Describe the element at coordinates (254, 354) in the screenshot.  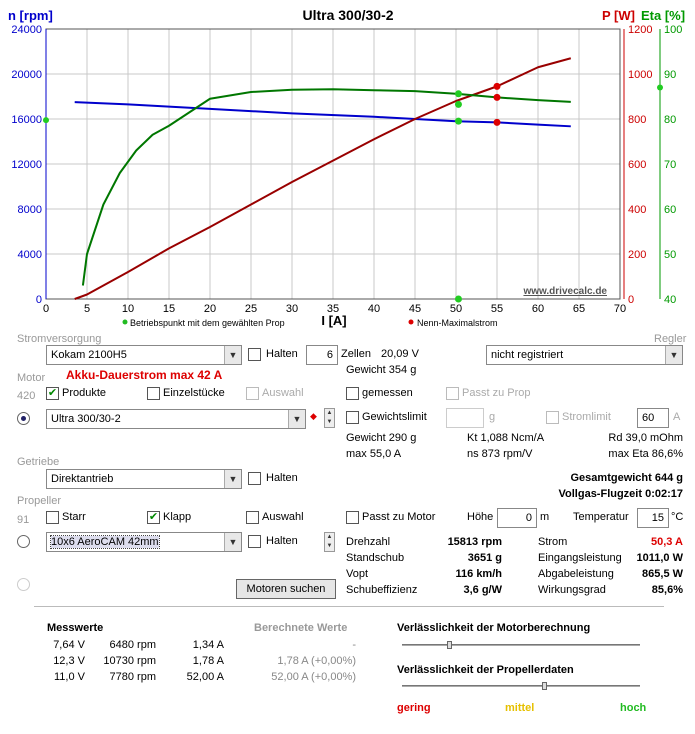
I see `battery-halten-checkbox` at that location.